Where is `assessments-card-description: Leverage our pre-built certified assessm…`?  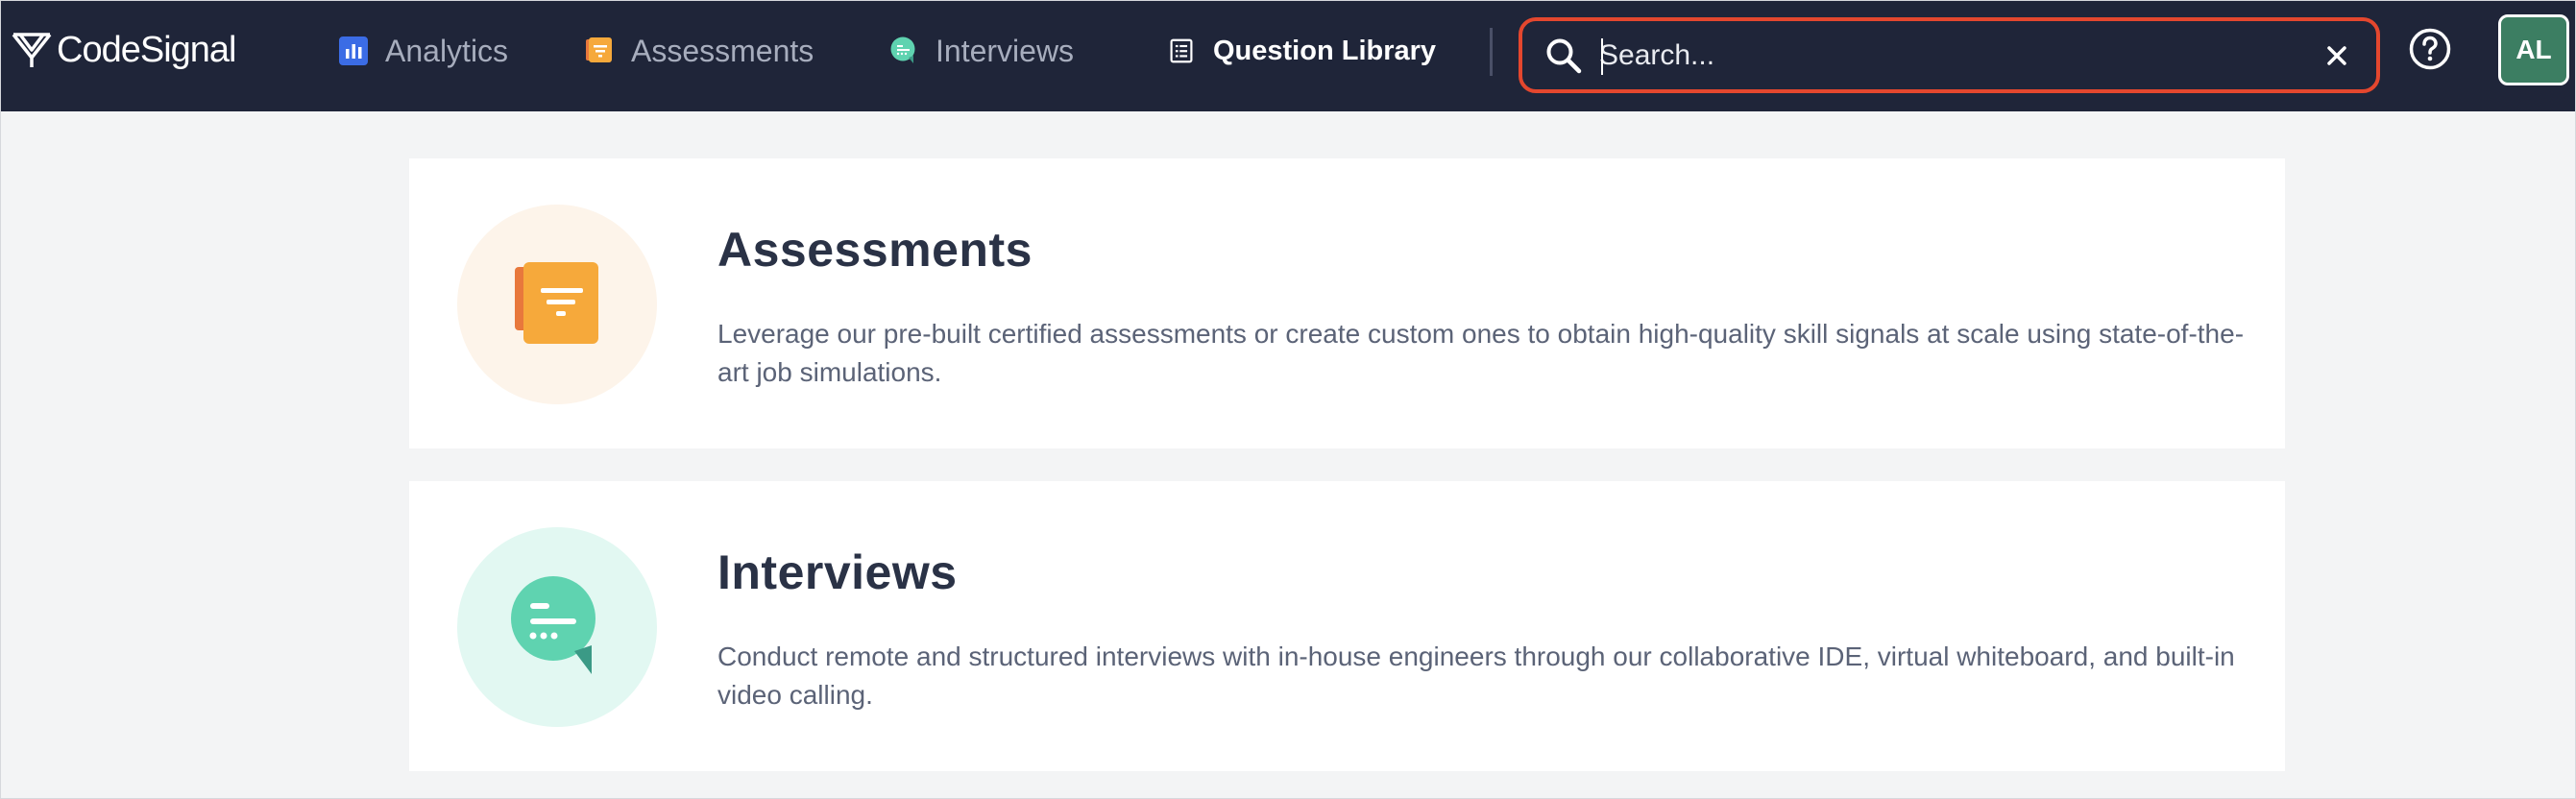
assessments-card-description: Leverage our pre-built certified assessm… is located at coordinates (1481, 353).